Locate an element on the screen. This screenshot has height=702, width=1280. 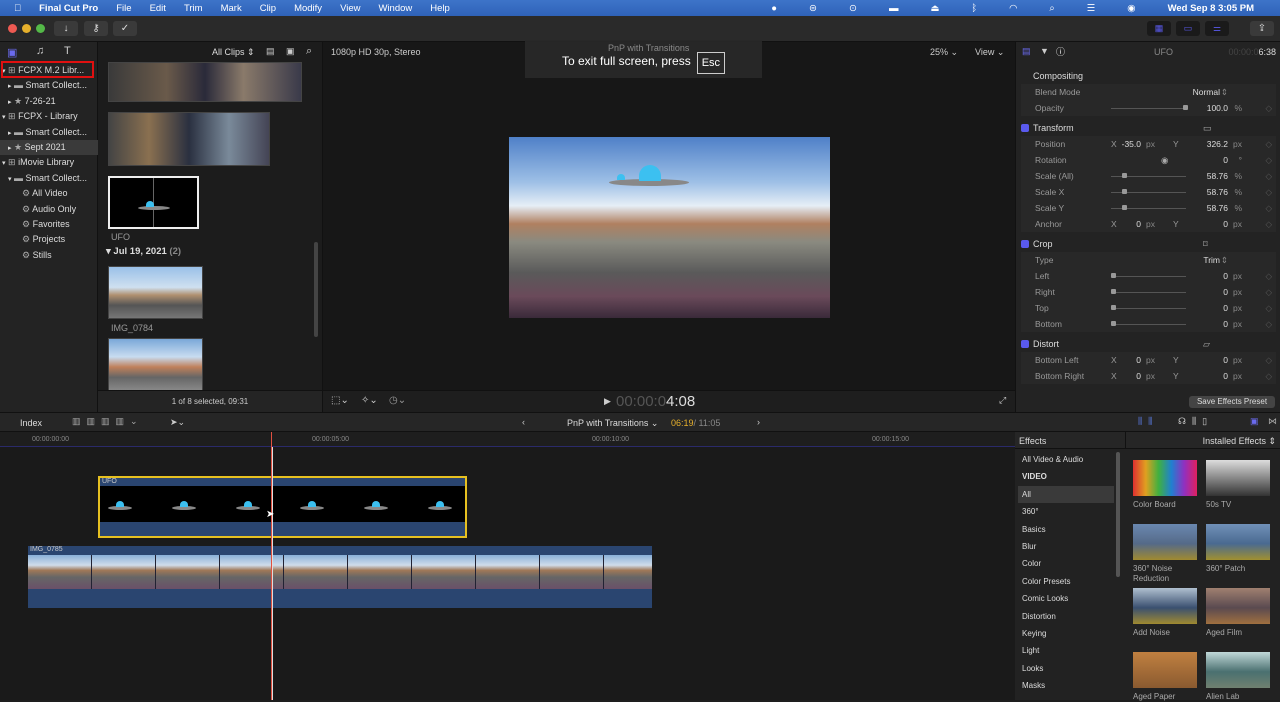
inspector-row: Bottom Left X 0 px Y 0 px ◇ is located at coordinates (1148, 360).